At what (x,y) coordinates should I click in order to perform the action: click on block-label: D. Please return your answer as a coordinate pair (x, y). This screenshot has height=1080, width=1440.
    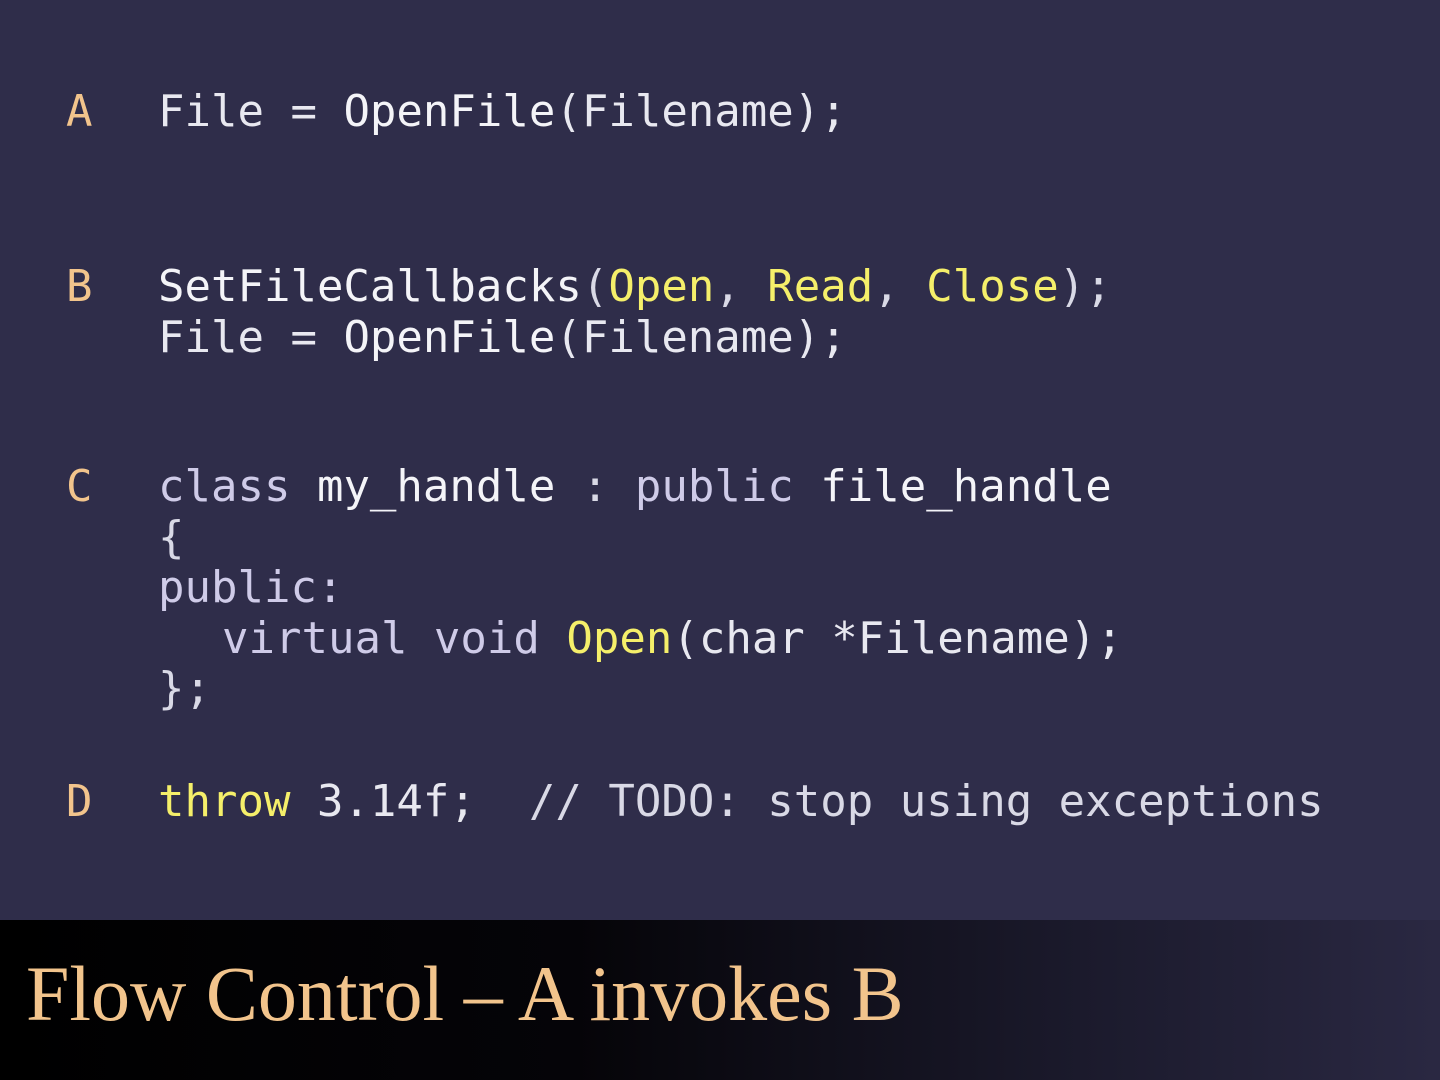
    Looking at the image, I should click on (79, 801).